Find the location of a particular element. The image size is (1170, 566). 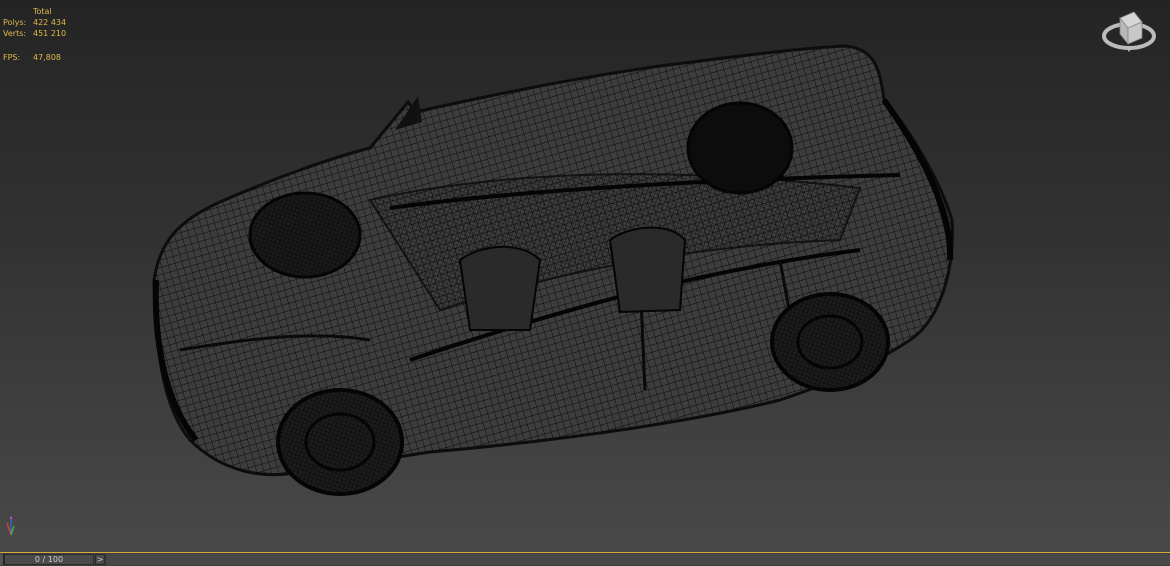

spare-wheel-rear is located at coordinates (740, 148).